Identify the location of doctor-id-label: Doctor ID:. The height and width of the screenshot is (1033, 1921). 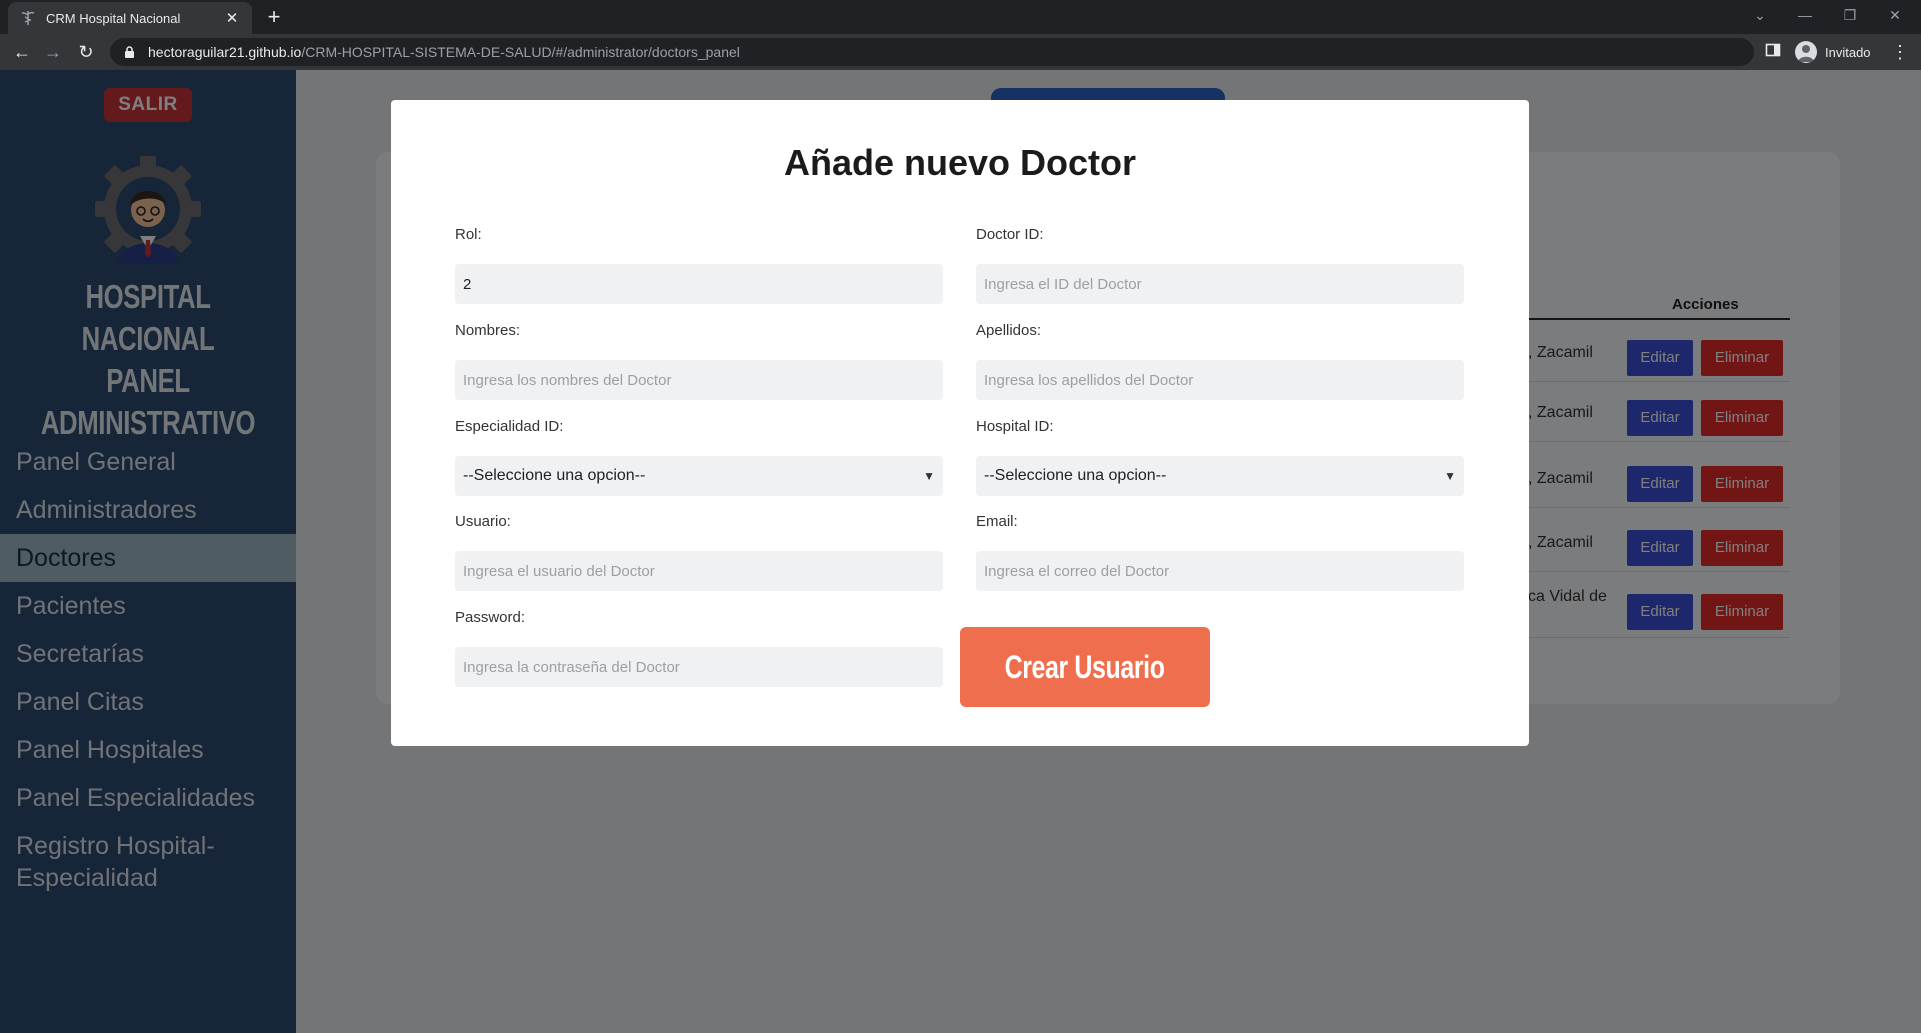
(1010, 234).